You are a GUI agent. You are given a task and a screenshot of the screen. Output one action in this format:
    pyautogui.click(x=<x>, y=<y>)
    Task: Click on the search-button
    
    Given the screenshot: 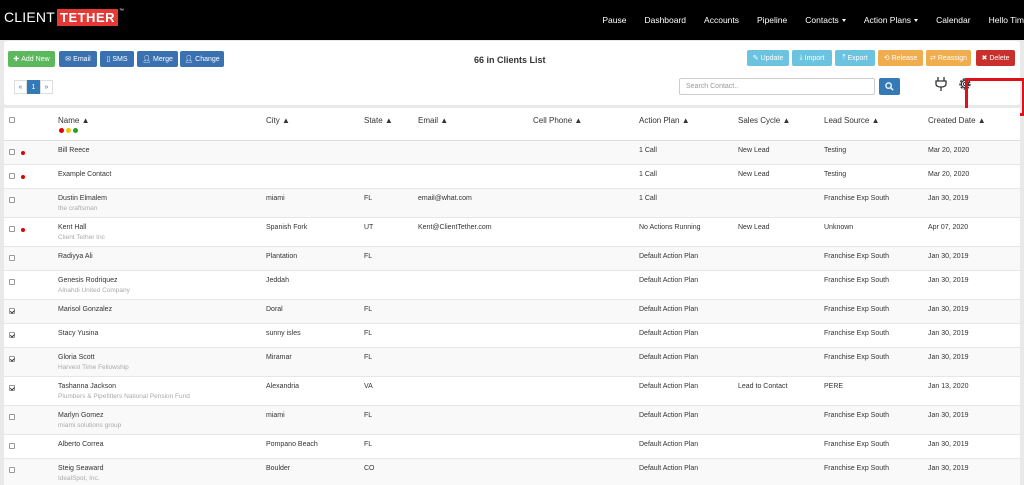 What is the action you would take?
    pyautogui.click(x=889, y=86)
    